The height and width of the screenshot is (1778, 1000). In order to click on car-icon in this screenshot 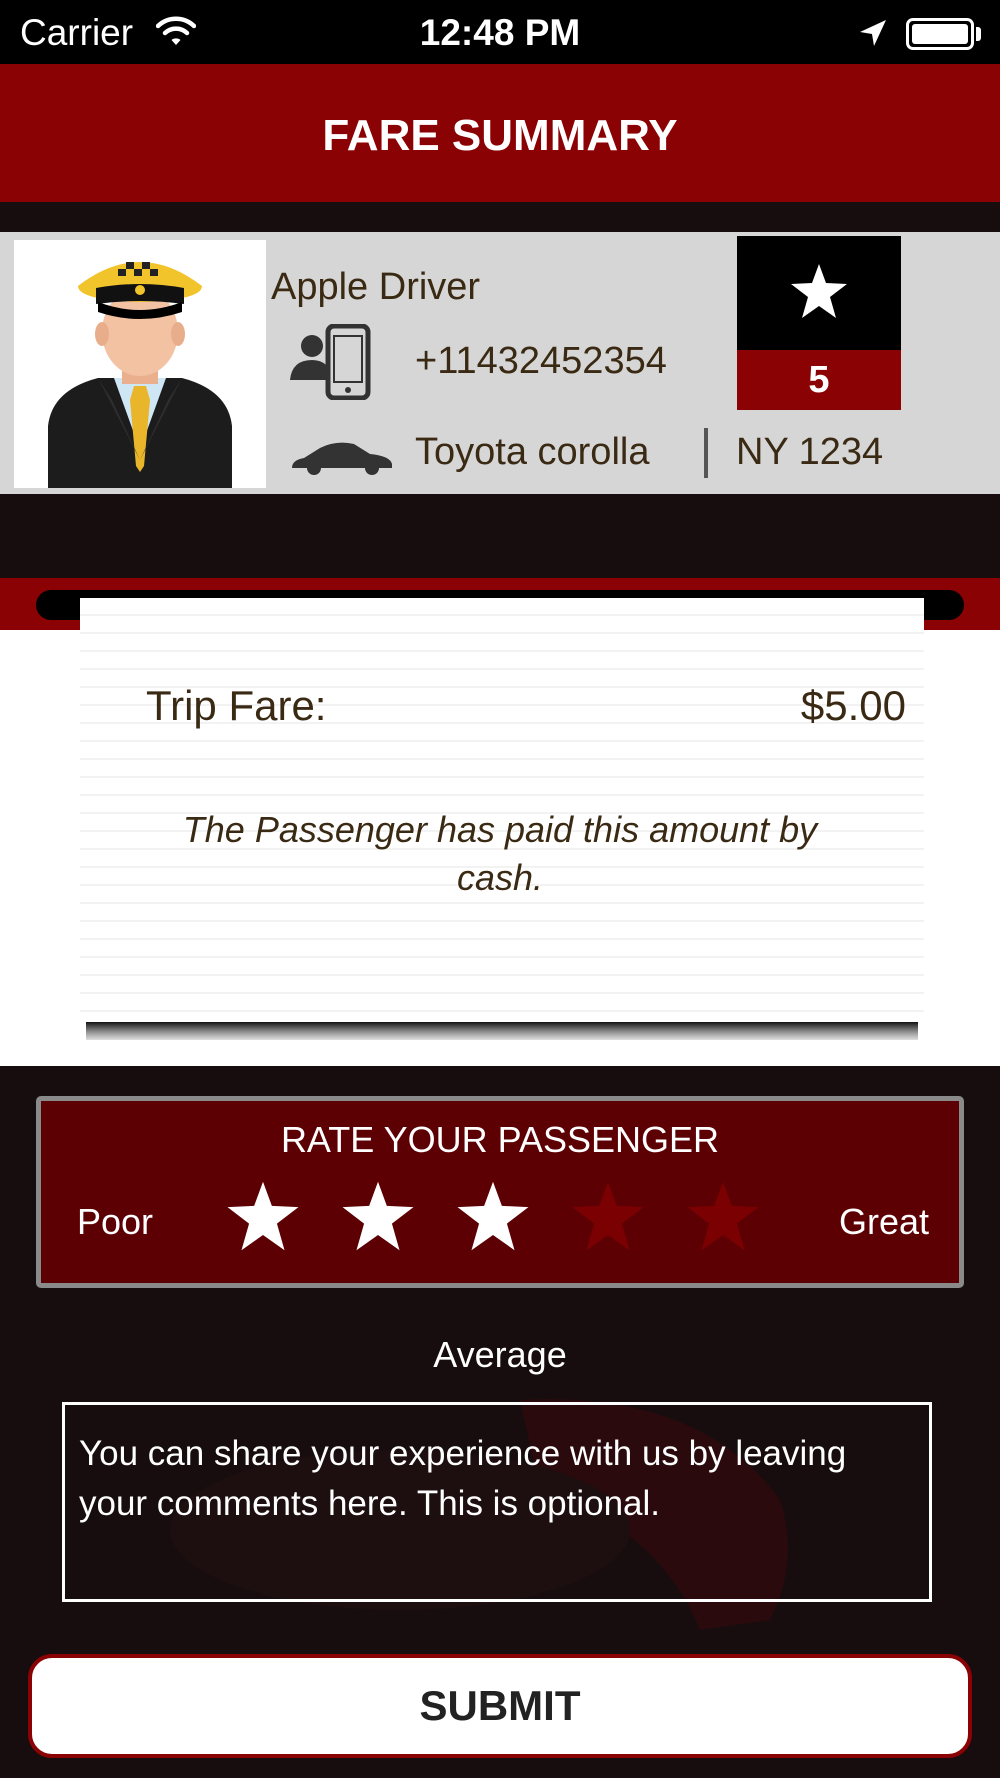, I will do `click(342, 458)`.